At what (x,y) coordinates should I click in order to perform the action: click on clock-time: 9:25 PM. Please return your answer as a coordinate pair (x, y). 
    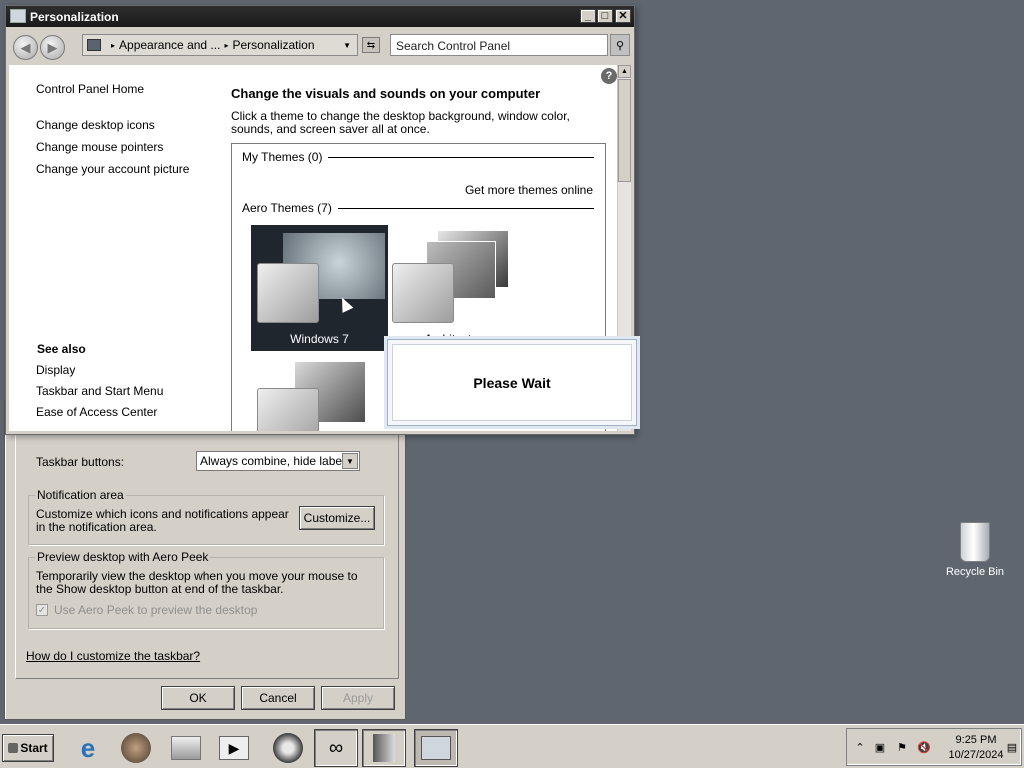
    Looking at the image, I should click on (976, 740).